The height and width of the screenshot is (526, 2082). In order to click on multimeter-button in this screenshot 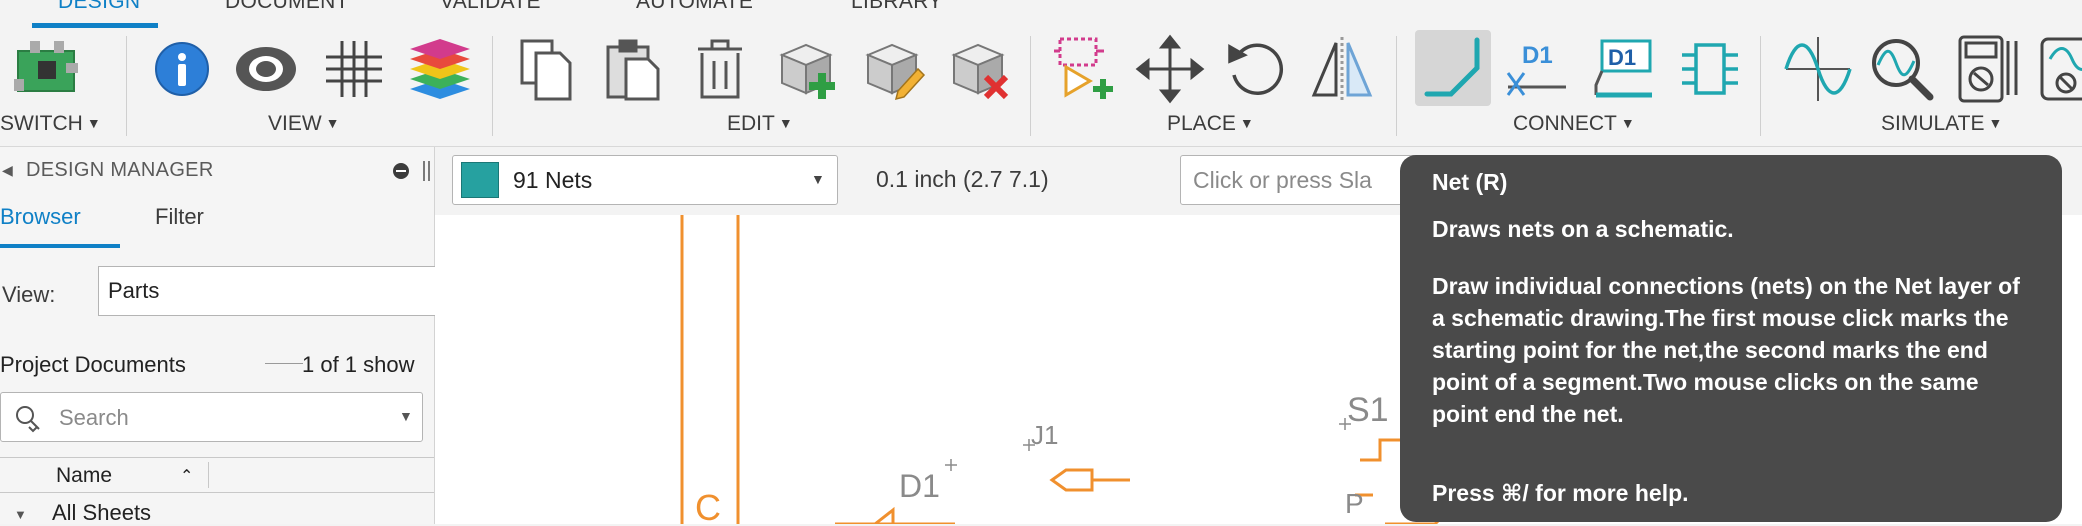, I will do `click(1986, 69)`.